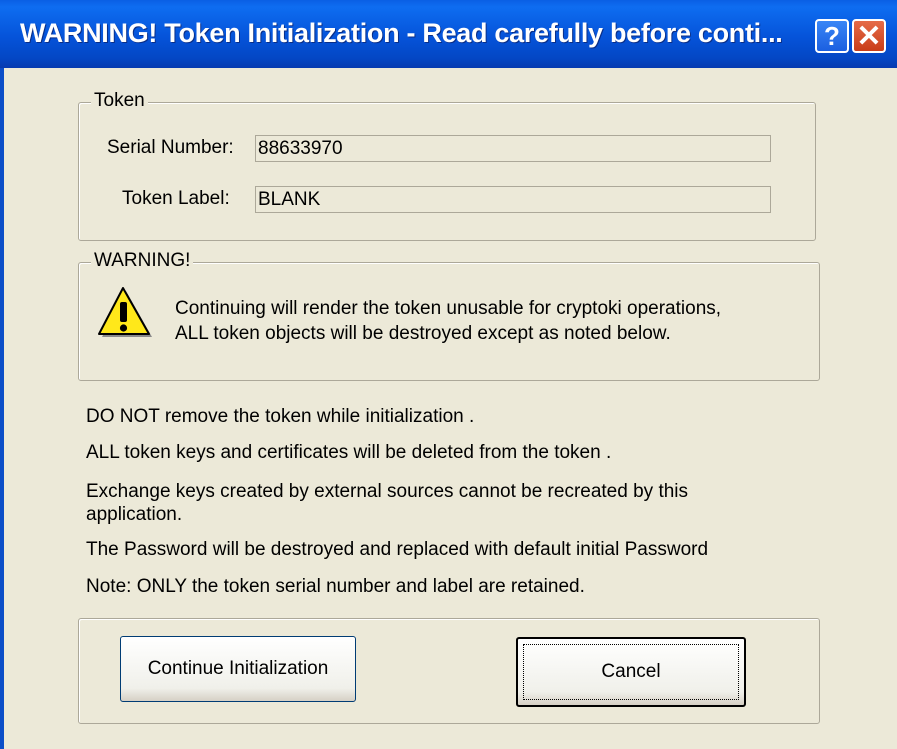 This screenshot has width=897, height=749. I want to click on warning-group-legend: WARNING!, so click(142, 261).